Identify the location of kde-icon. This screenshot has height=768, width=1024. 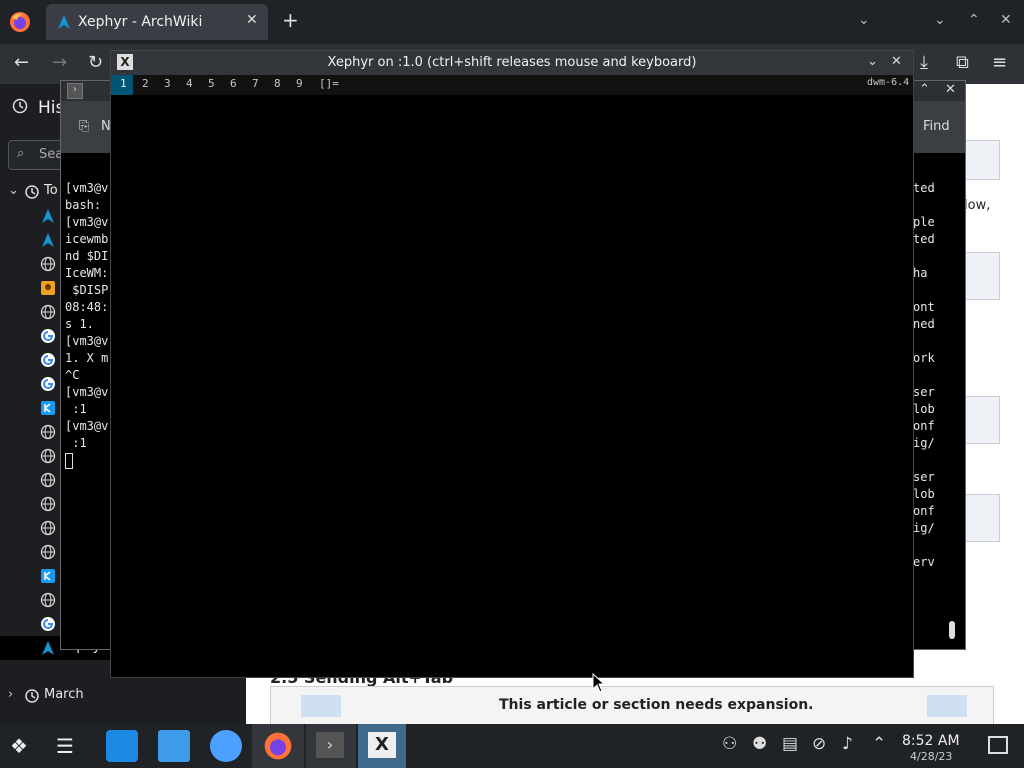
(48, 576).